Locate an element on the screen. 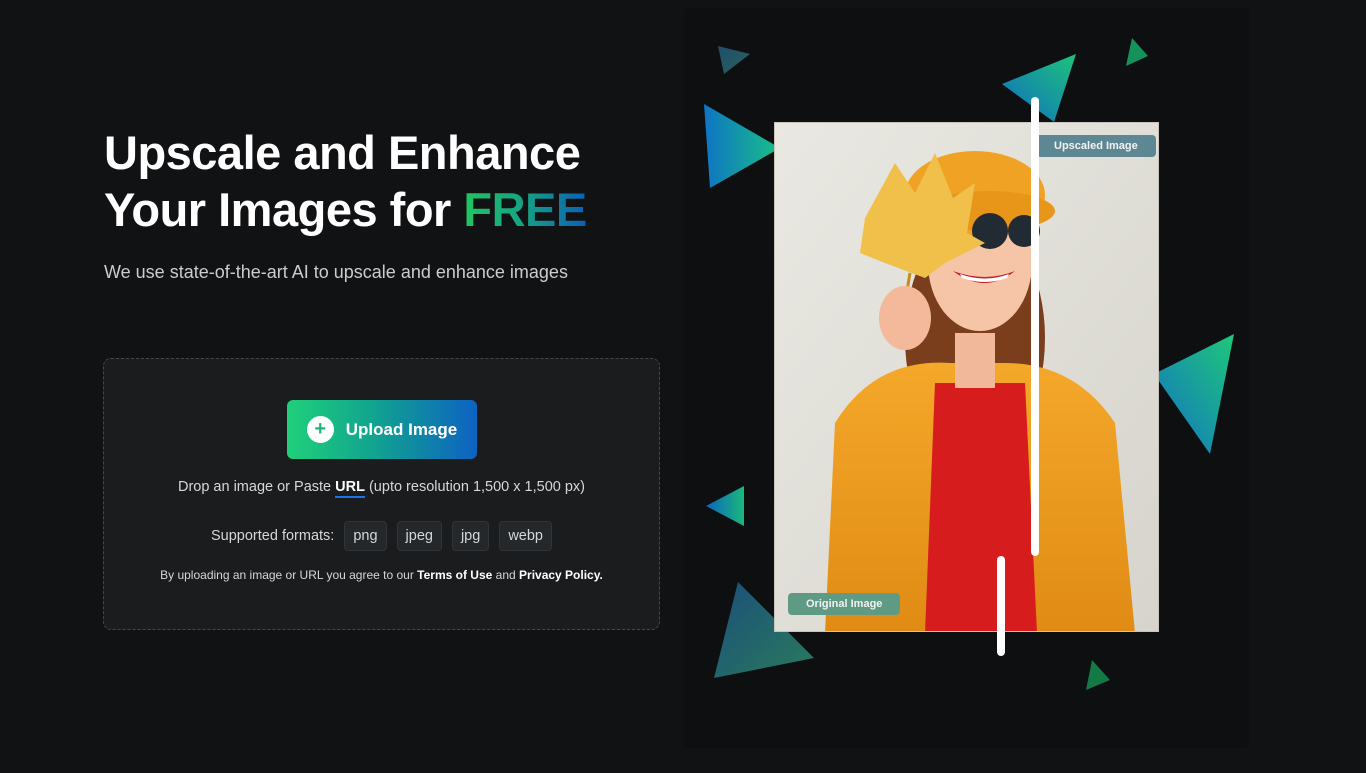 The image size is (1366, 773). format-chip-webp: webp is located at coordinates (525, 536).